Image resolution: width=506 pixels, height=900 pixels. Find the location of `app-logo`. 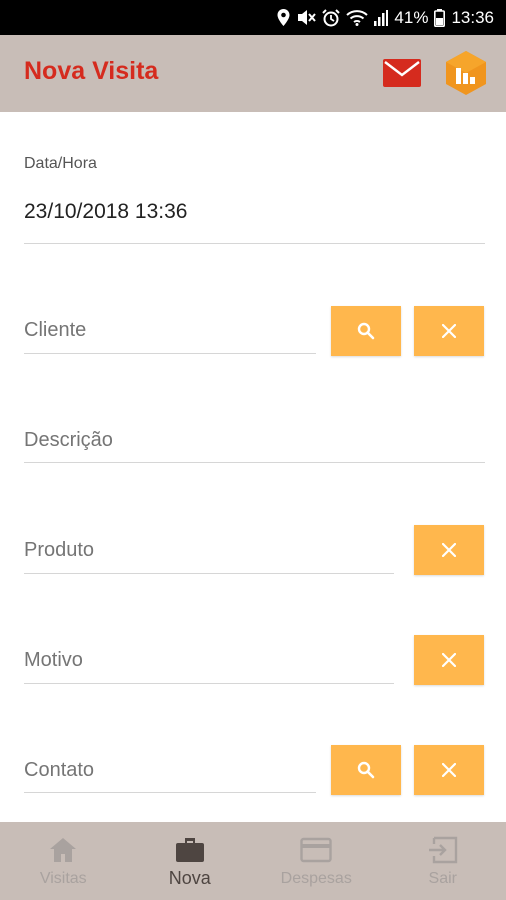

app-logo is located at coordinates (466, 73).